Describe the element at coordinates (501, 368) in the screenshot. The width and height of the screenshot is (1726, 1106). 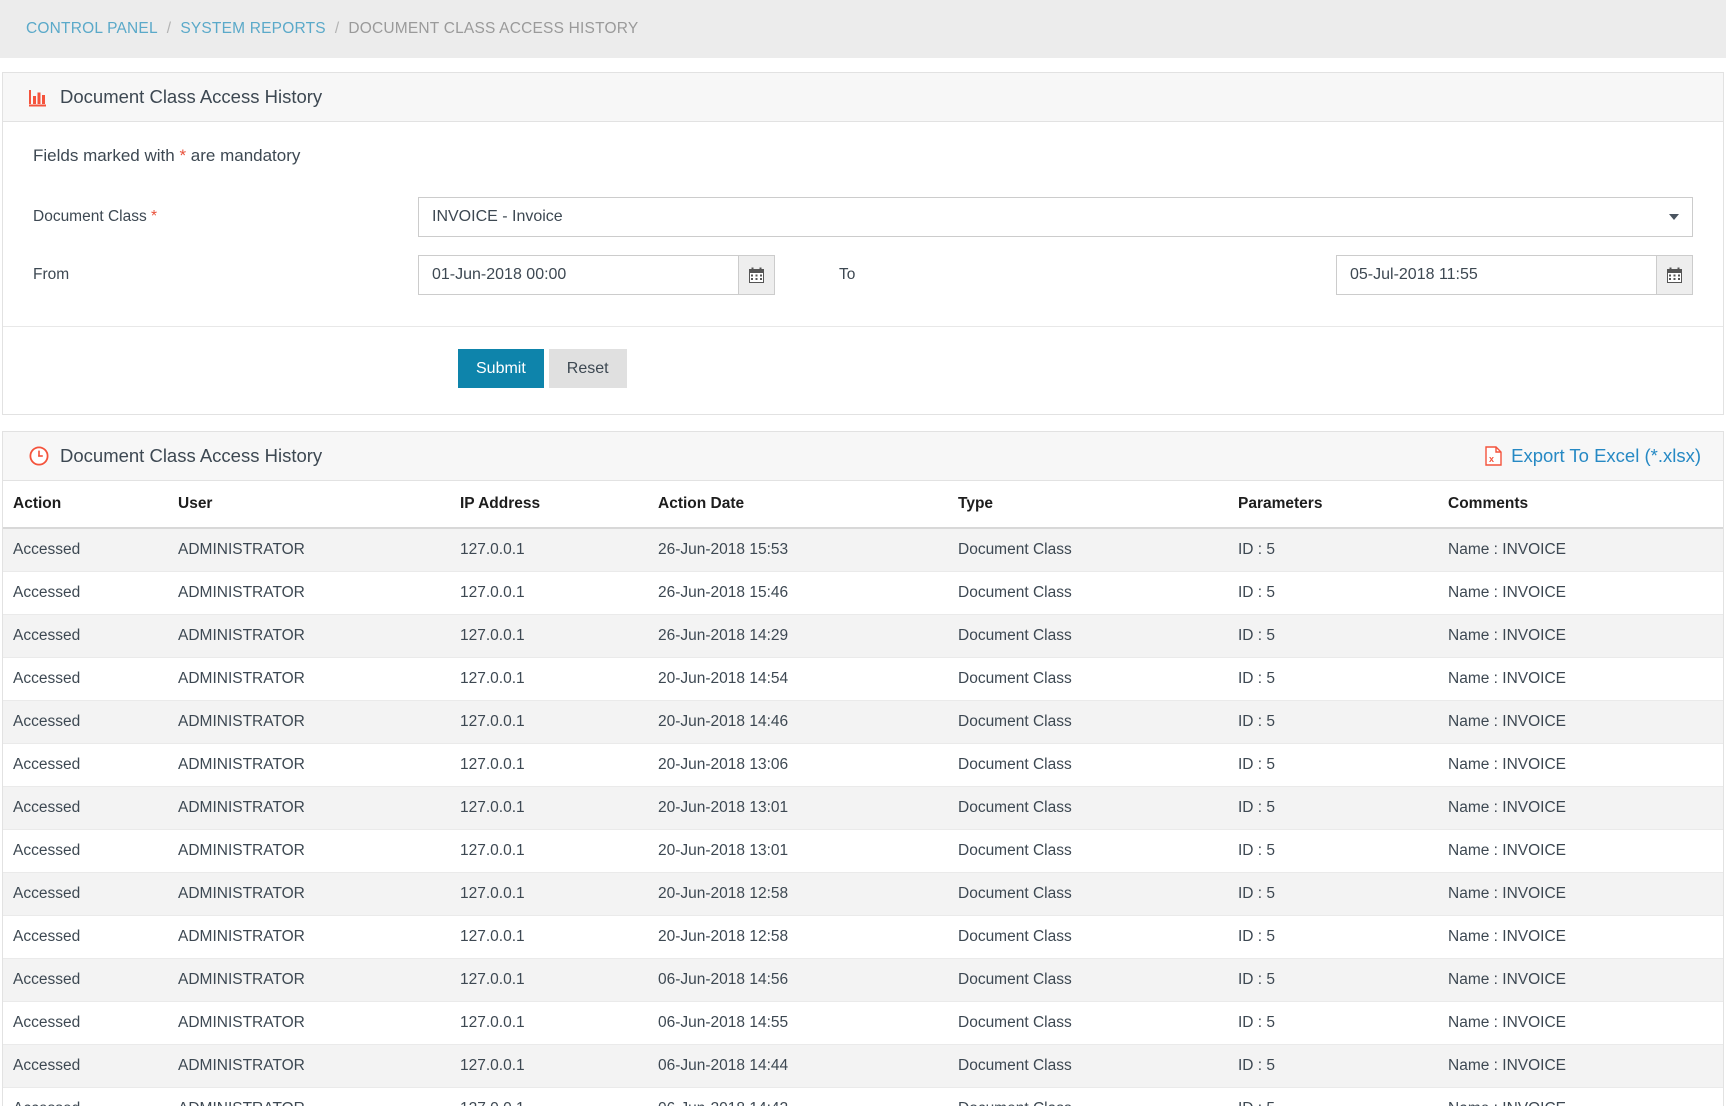
I see `submit-button: Submit` at that location.